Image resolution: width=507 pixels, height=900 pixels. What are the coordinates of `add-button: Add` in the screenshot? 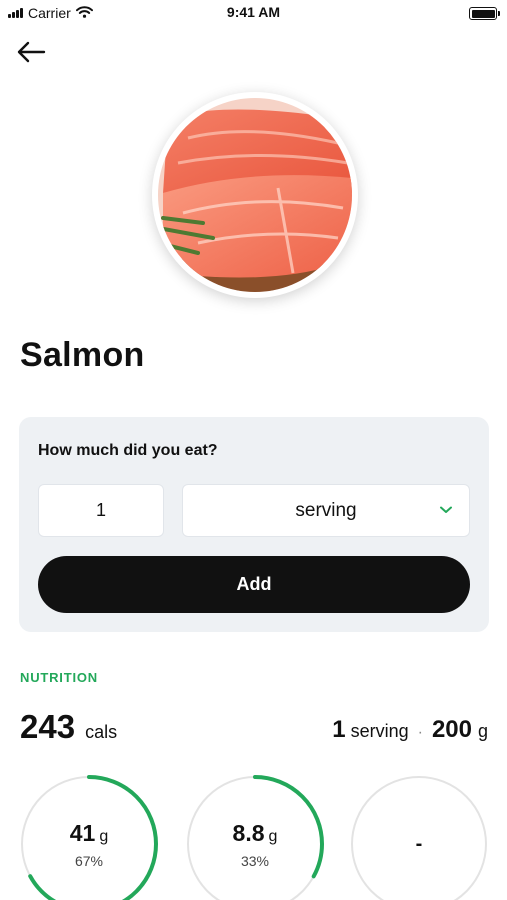 It's located at (254, 584).